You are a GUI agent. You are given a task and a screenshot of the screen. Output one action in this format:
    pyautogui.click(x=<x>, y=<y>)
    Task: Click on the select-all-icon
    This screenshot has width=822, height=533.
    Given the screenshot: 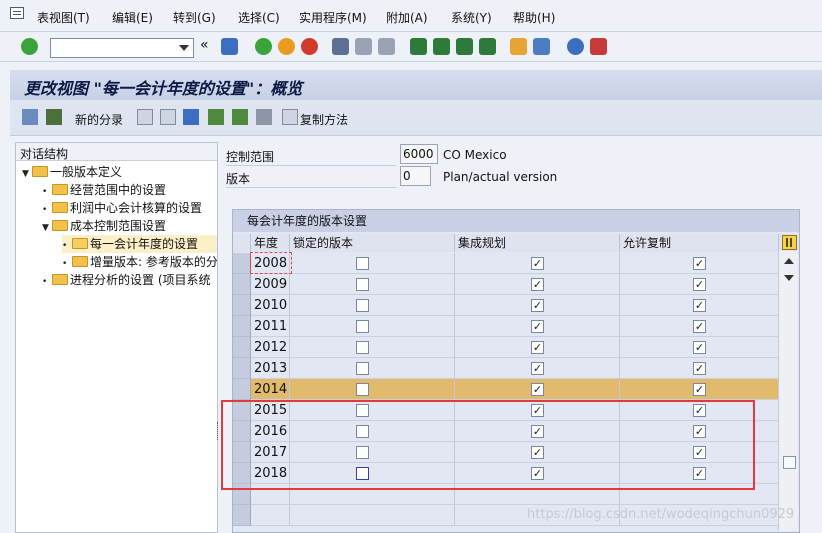 What is the action you would take?
    pyautogui.click(x=216, y=117)
    